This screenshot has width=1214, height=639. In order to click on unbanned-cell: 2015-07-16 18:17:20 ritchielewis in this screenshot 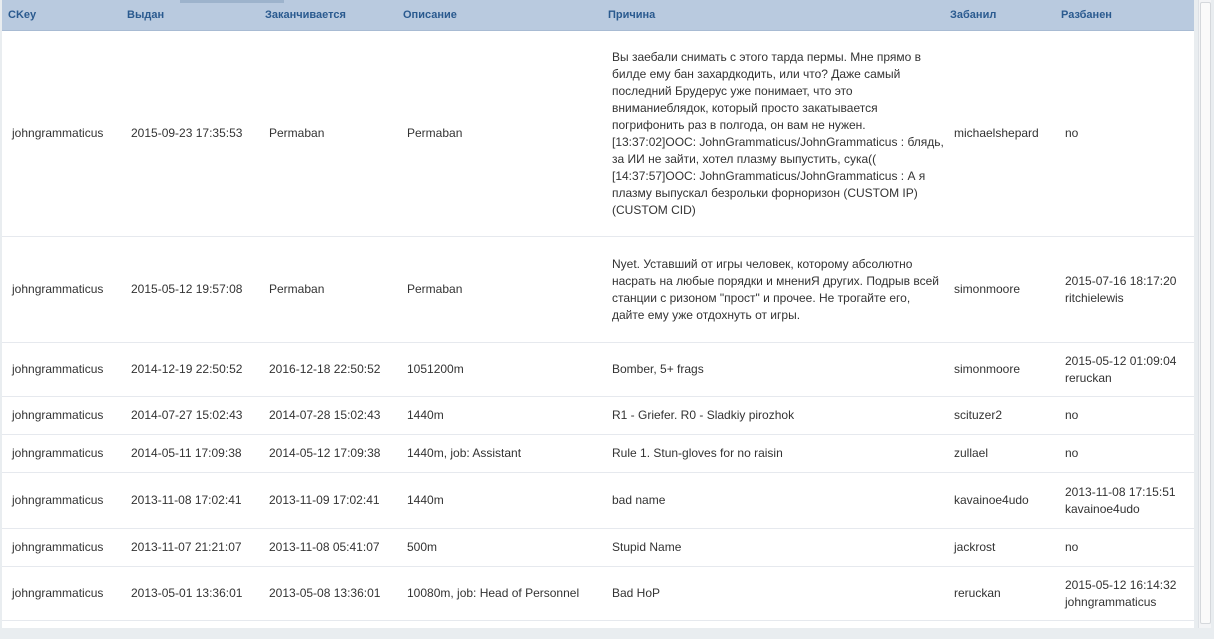, I will do `click(1124, 289)`.